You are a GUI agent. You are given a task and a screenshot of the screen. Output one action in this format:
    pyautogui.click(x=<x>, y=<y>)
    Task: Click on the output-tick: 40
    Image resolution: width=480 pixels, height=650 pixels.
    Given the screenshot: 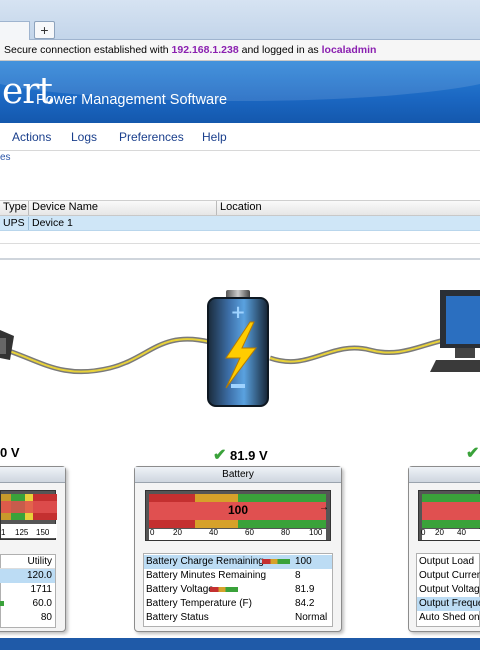 What is the action you would take?
    pyautogui.click(x=461, y=532)
    